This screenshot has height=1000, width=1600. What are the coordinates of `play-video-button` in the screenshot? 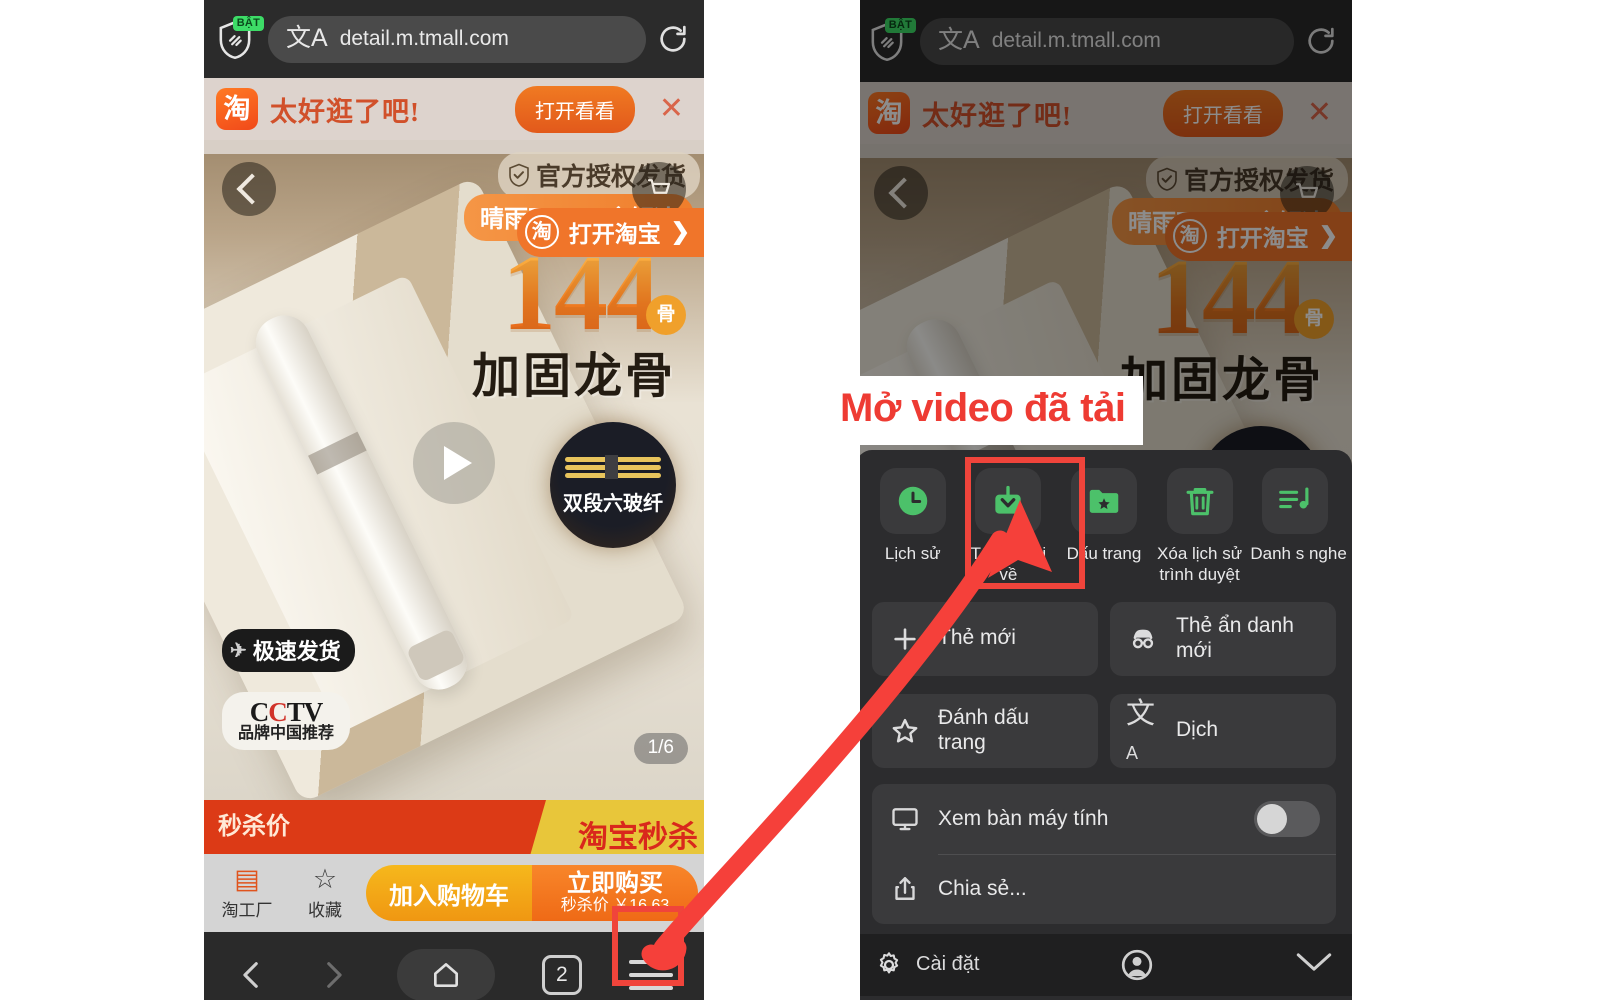 It's located at (454, 463).